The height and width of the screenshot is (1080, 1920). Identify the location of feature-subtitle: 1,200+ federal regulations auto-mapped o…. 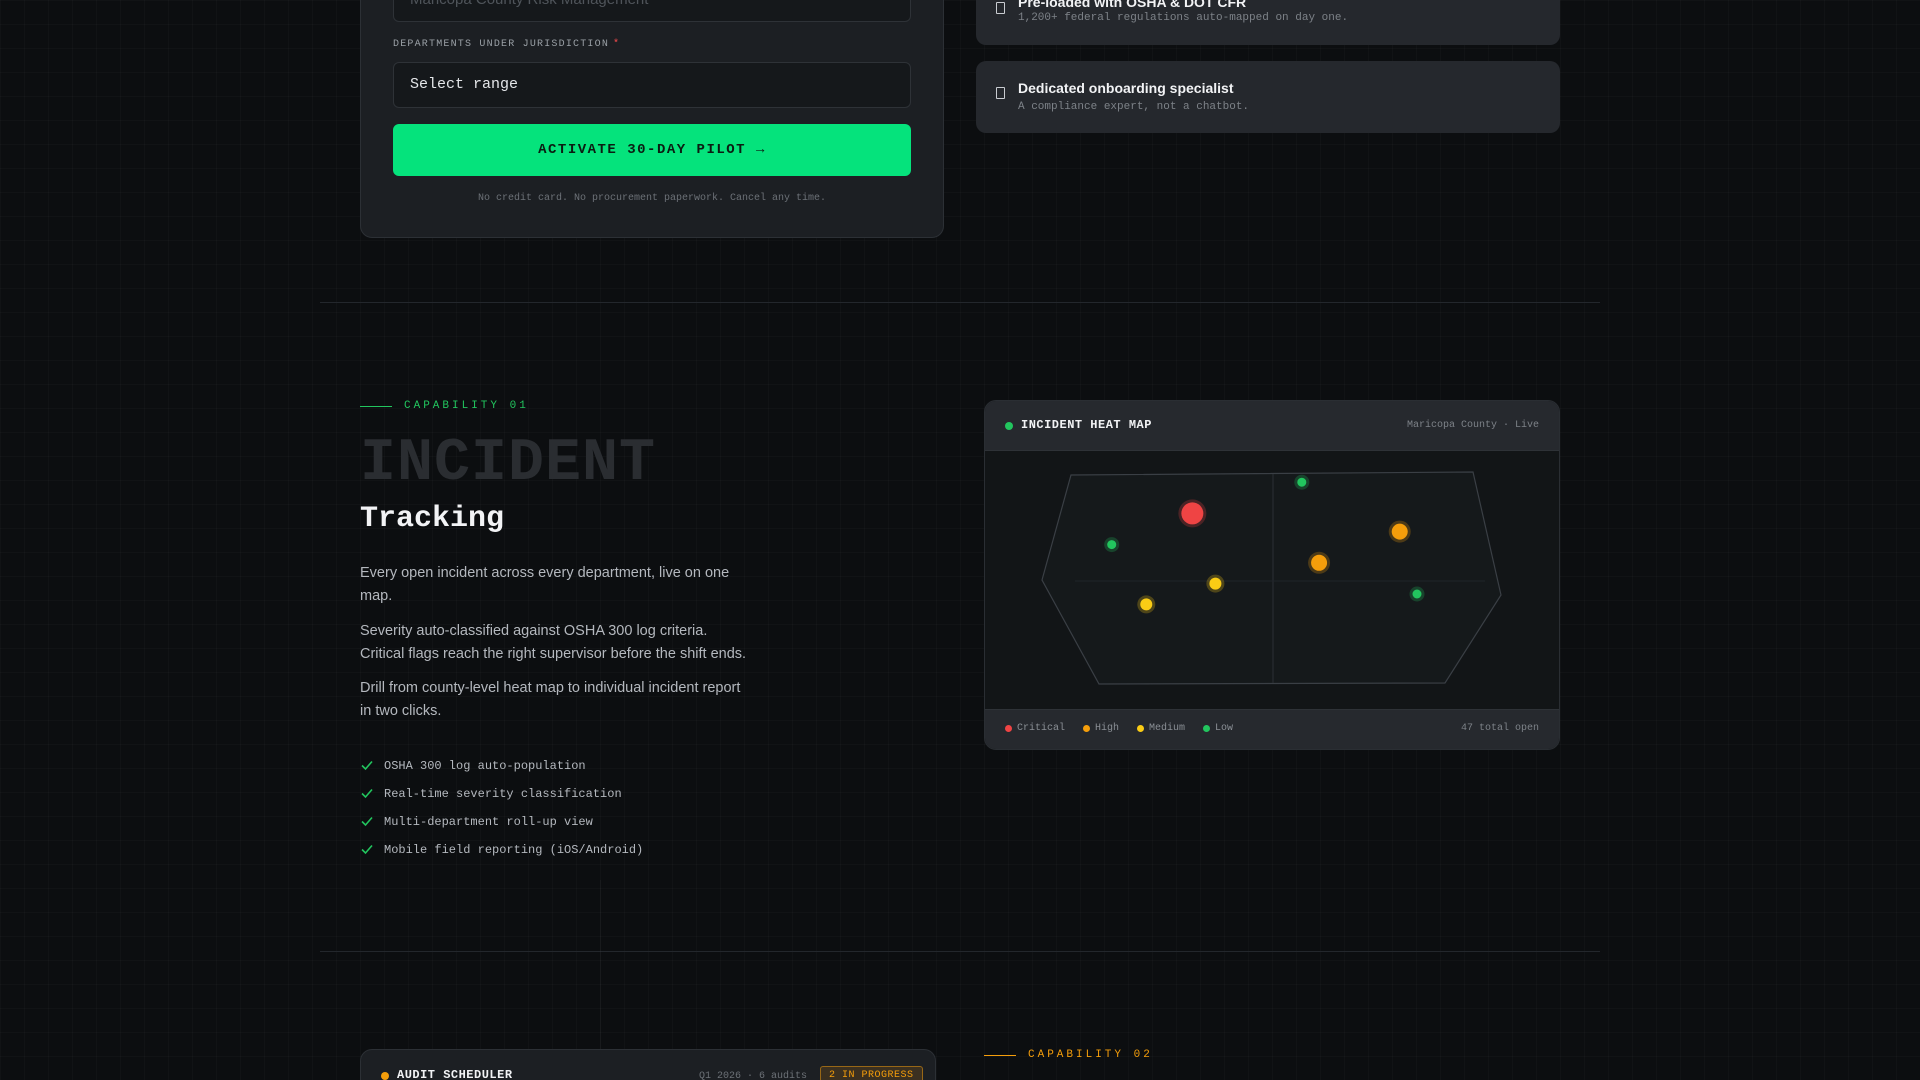
(1183, 18).